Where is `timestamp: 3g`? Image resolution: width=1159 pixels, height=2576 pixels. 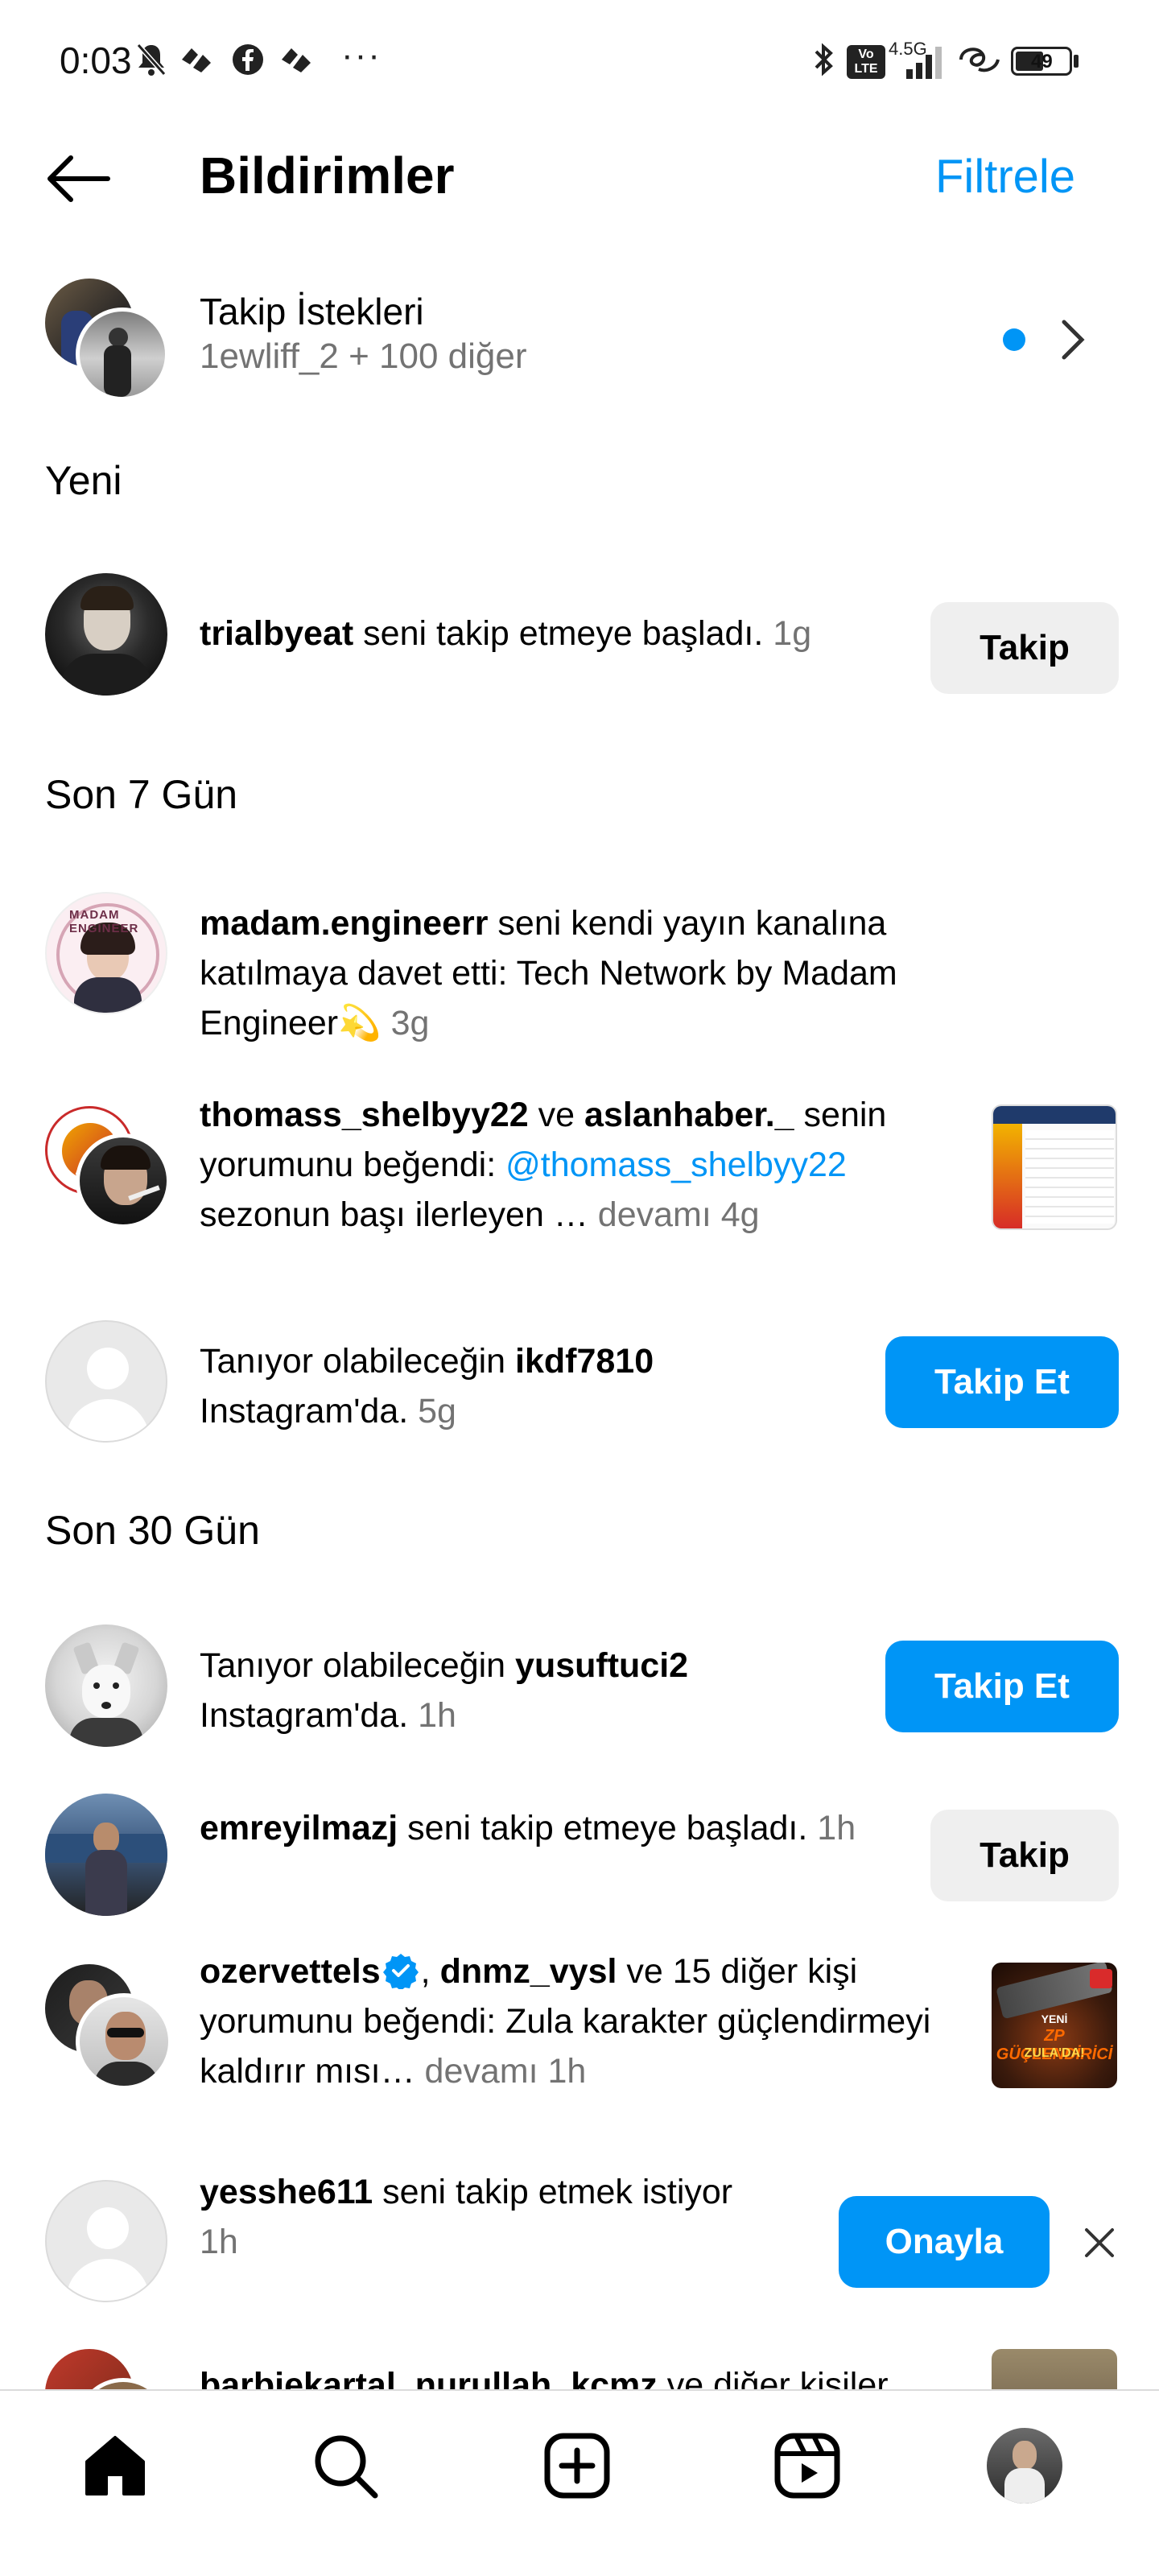
timestamp: 3g is located at coordinates (405, 1023).